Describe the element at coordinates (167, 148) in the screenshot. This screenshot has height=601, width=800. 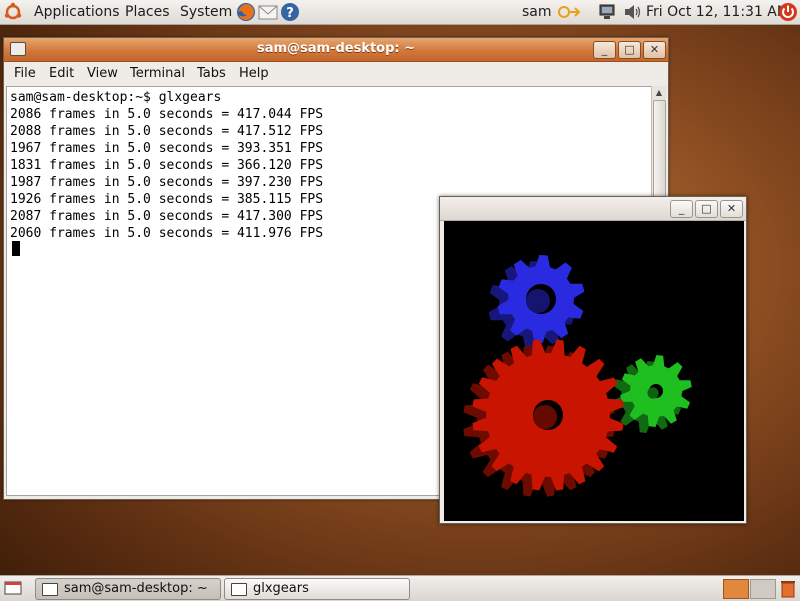
I see `terminal-line: 1967 frames in 5.0 seconds = 393.351 FPS` at that location.